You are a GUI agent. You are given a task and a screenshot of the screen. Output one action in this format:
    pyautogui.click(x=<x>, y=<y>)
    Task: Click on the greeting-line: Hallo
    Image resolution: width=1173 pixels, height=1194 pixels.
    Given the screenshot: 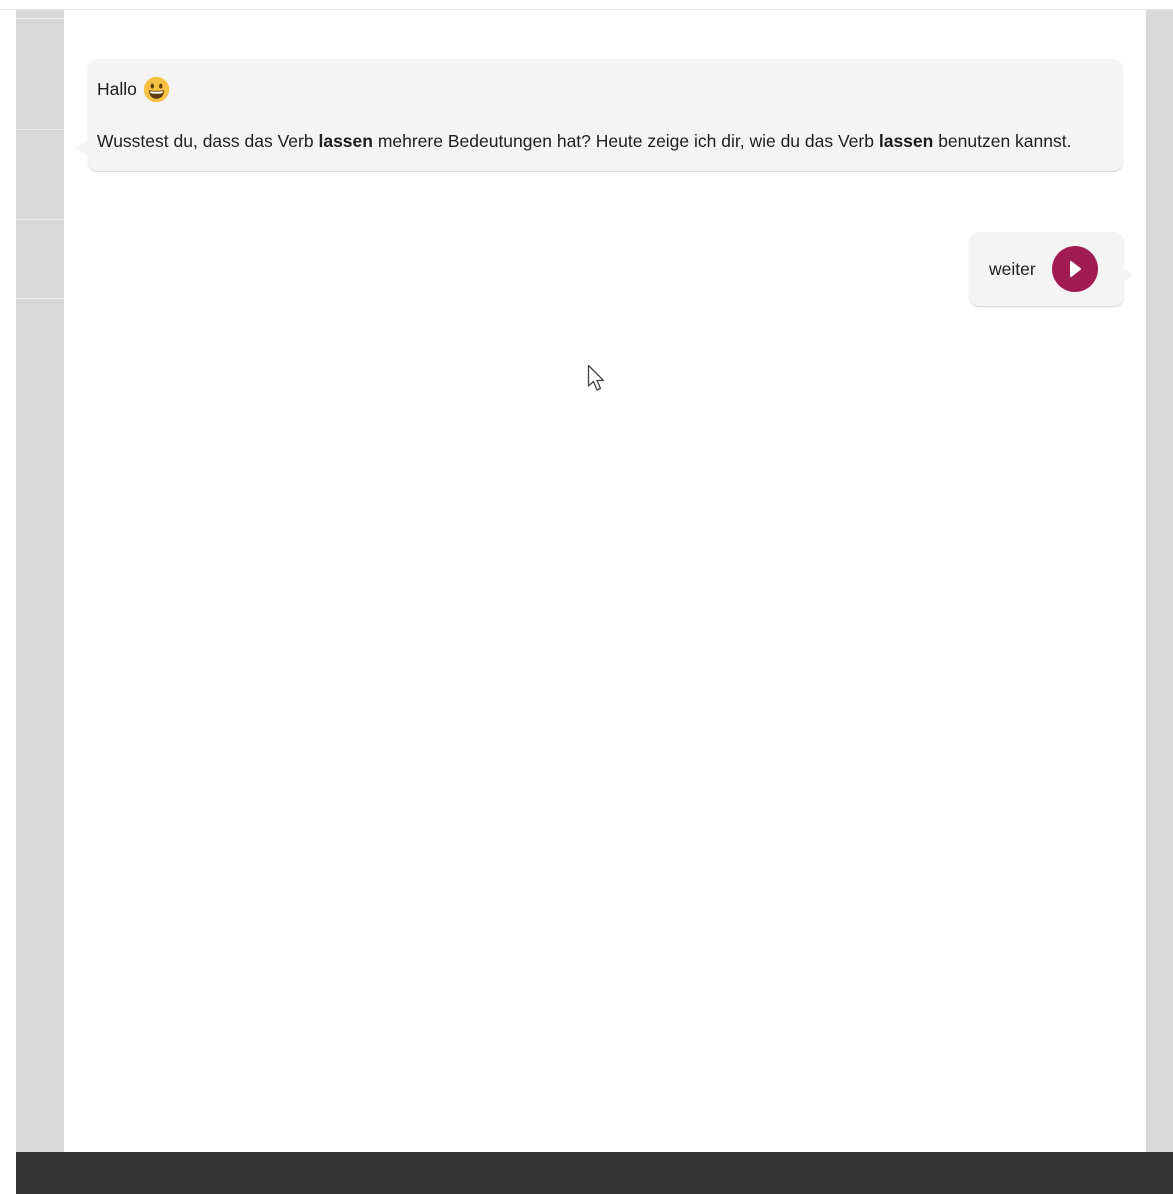 What is the action you would take?
    pyautogui.click(x=594, y=89)
    